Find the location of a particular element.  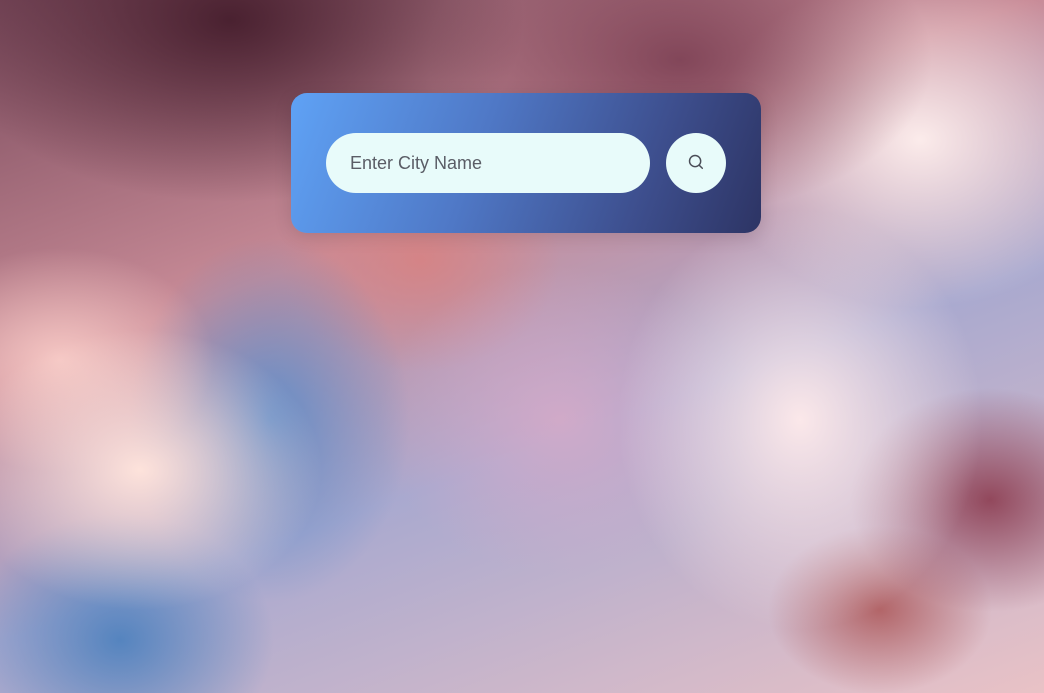

search-icon is located at coordinates (696, 163).